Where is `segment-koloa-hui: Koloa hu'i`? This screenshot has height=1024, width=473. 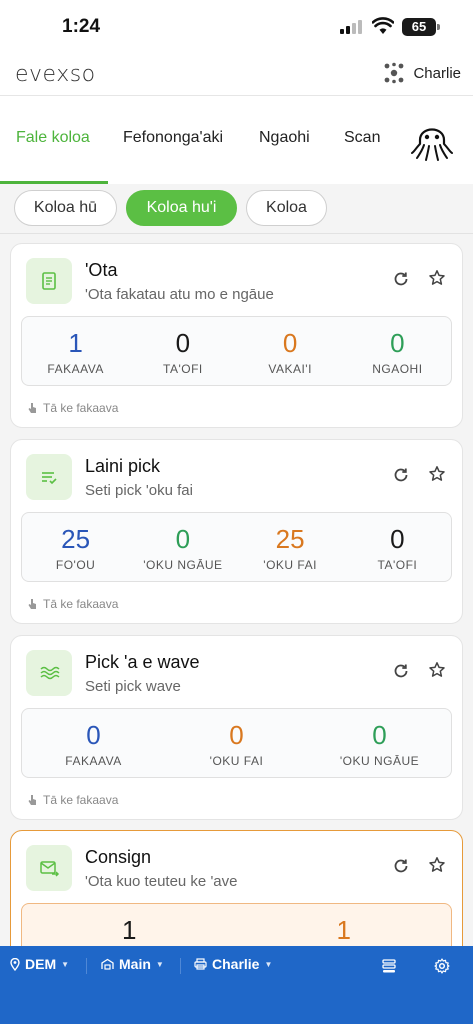
segment-koloa-hui: Koloa hu'i is located at coordinates (181, 208).